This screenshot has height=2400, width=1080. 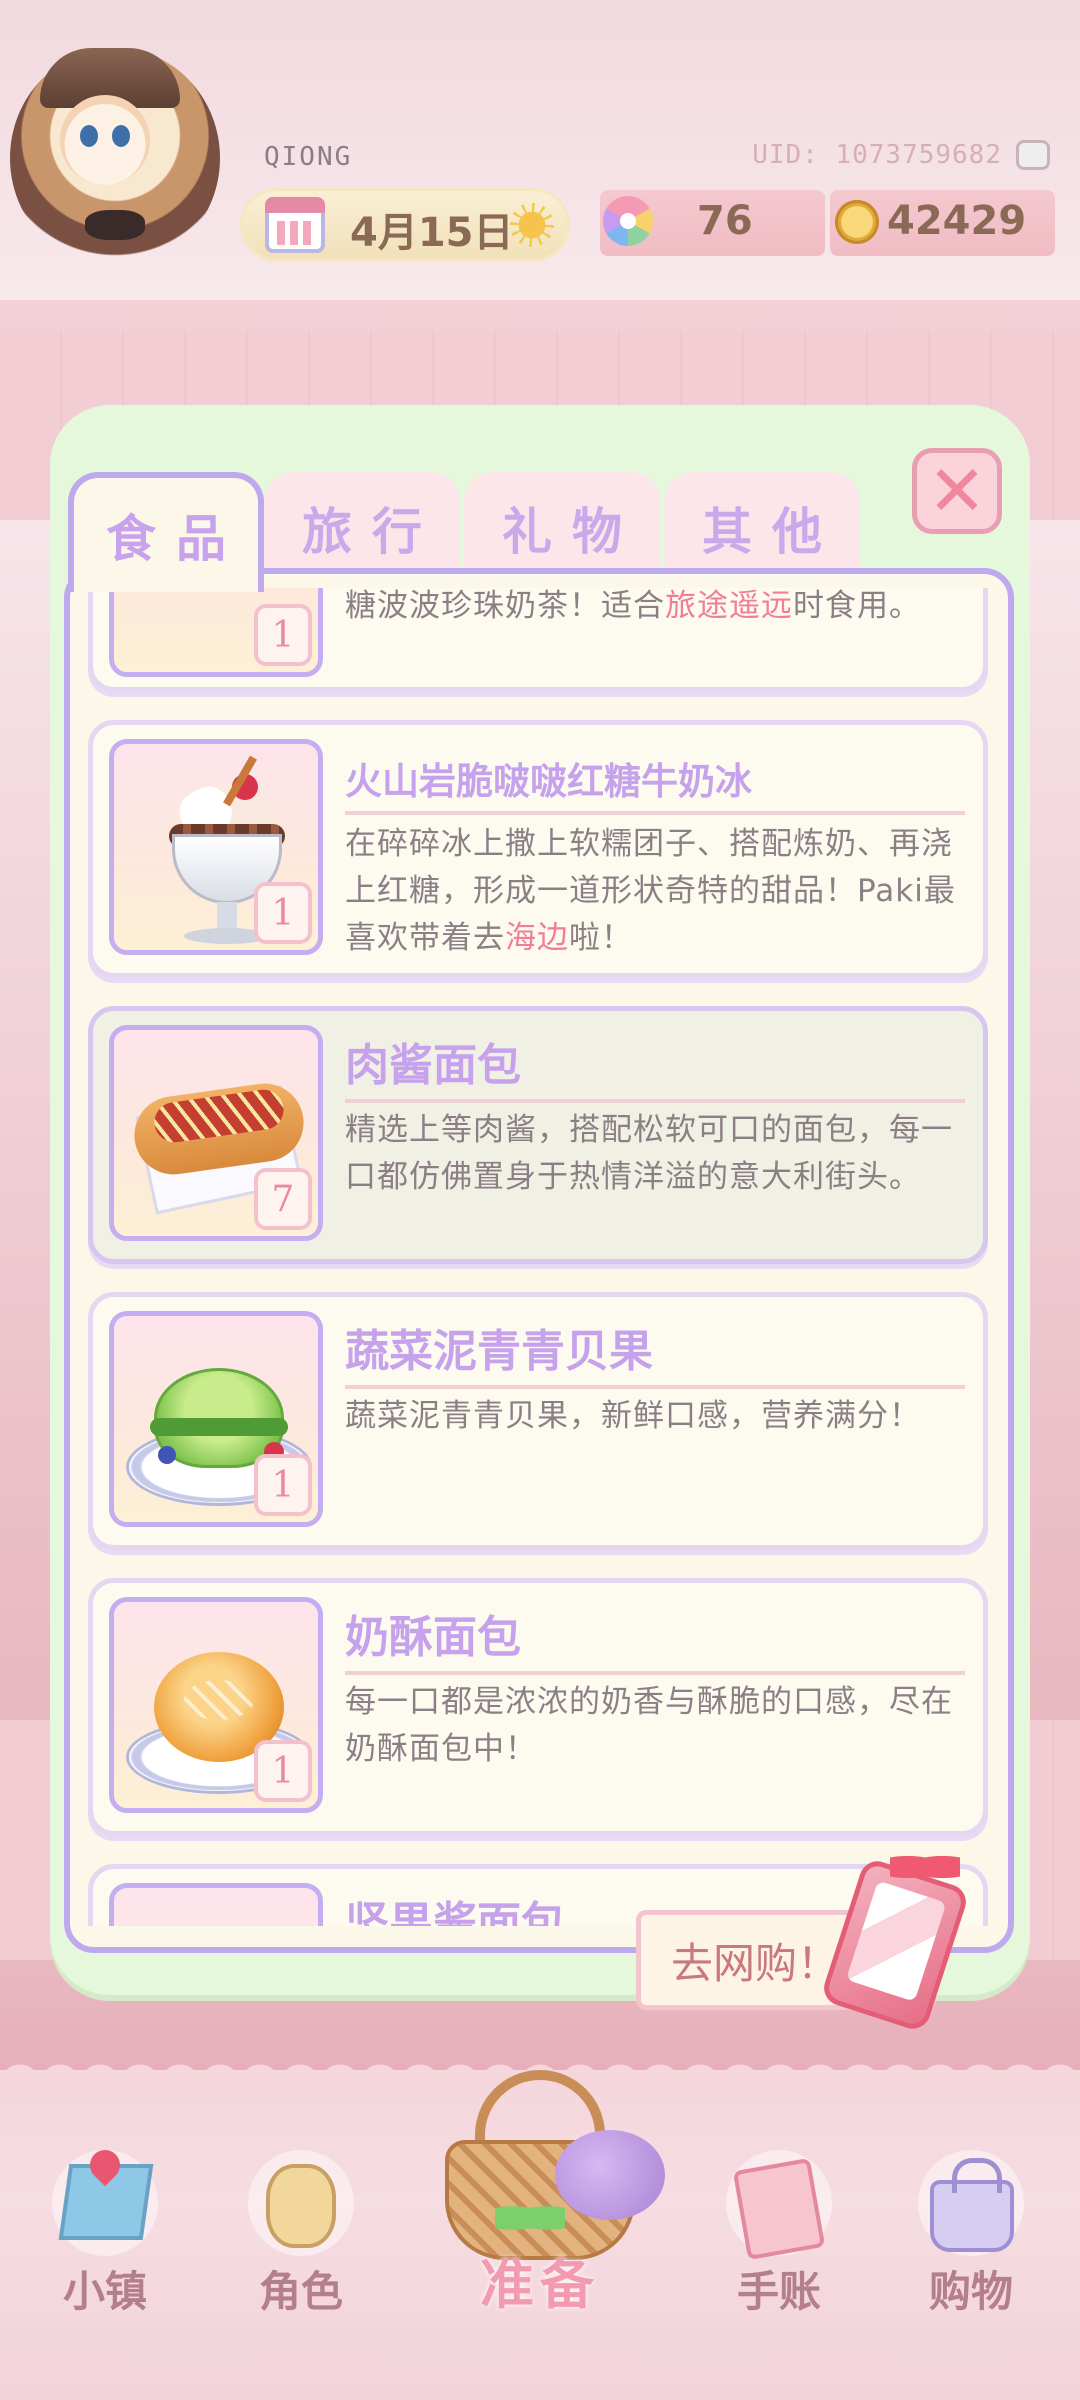 What do you see at coordinates (633, 606) in the screenshot?
I see `item-description: 糖波波珍珠奶茶！适合旅途遥远时食用。` at bounding box center [633, 606].